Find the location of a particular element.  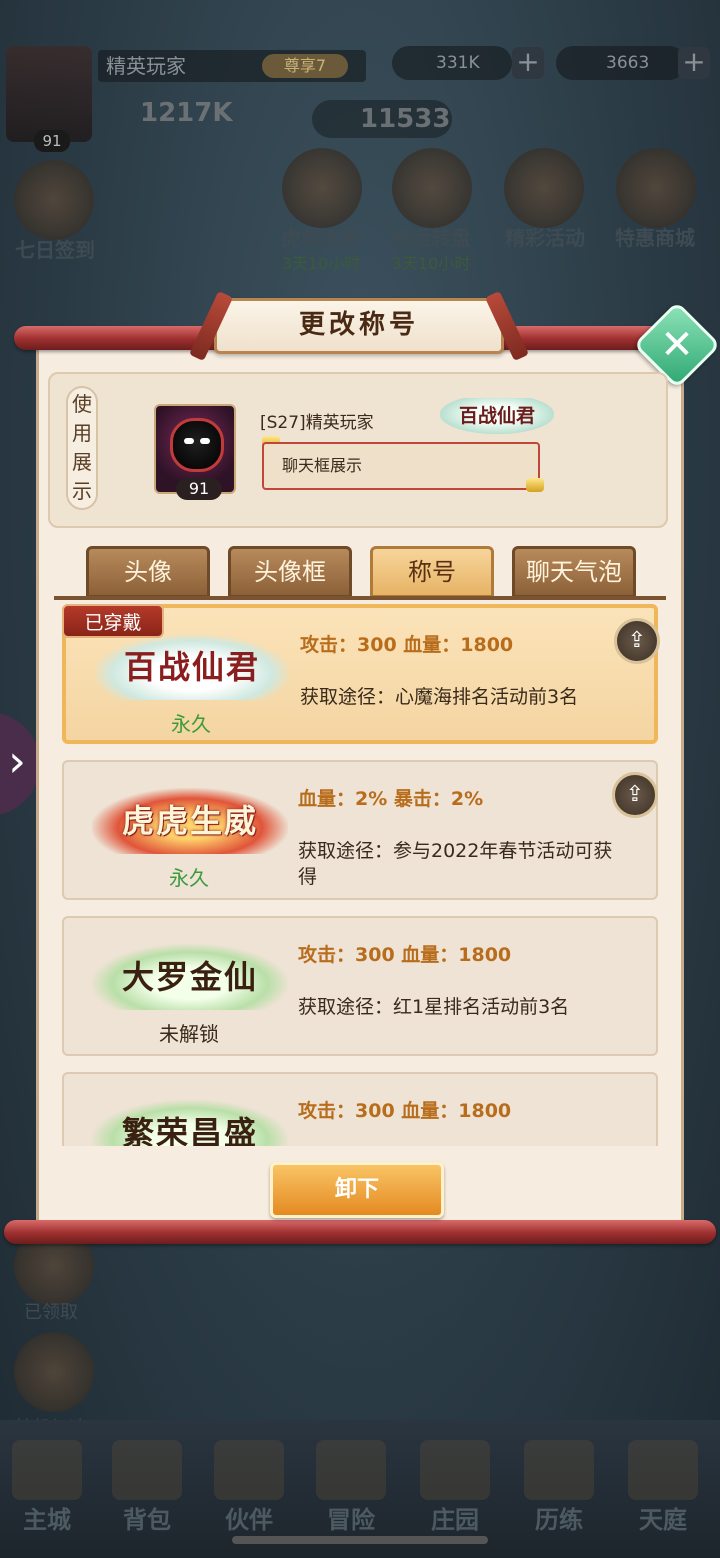

title-art: 大罗金仙 is located at coordinates (190, 977).